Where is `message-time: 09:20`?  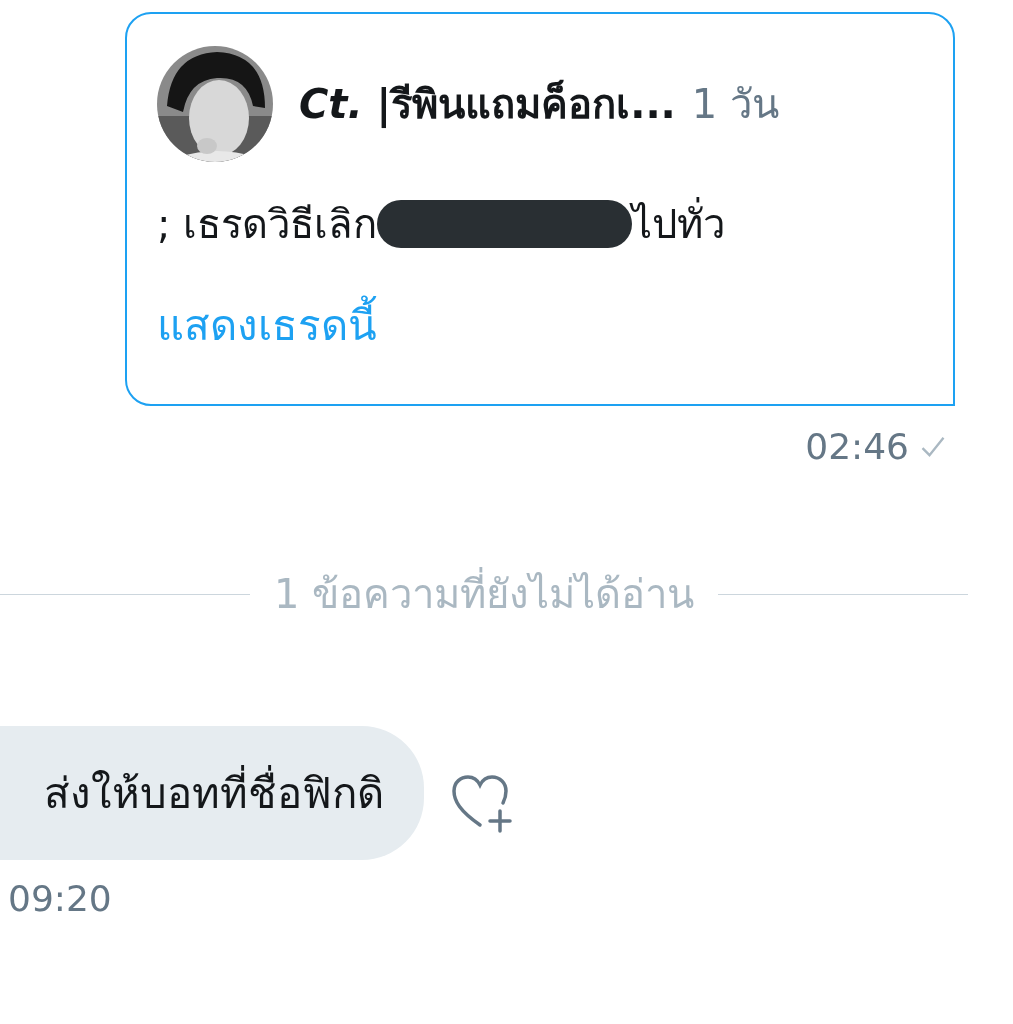 message-time: 09:20 is located at coordinates (60, 898).